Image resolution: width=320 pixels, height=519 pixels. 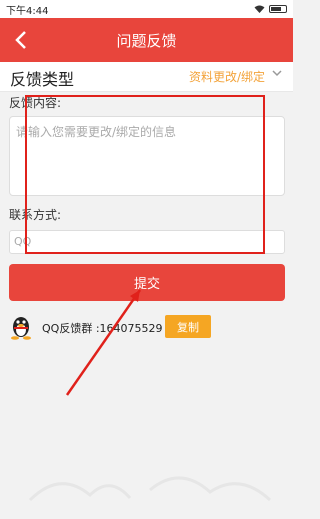 What do you see at coordinates (147, 242) in the screenshot?
I see `contact-input: QQ` at bounding box center [147, 242].